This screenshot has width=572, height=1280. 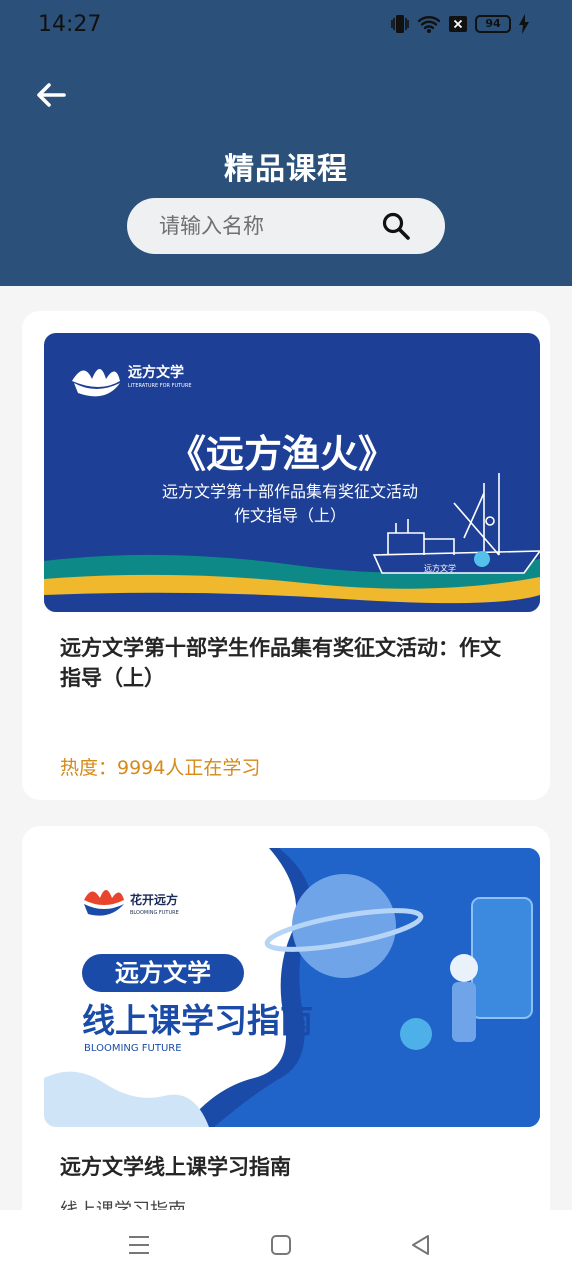 What do you see at coordinates (290, 491) in the screenshot?
I see `banner-line1: 远方文学第十部作品集有奖征文活动` at bounding box center [290, 491].